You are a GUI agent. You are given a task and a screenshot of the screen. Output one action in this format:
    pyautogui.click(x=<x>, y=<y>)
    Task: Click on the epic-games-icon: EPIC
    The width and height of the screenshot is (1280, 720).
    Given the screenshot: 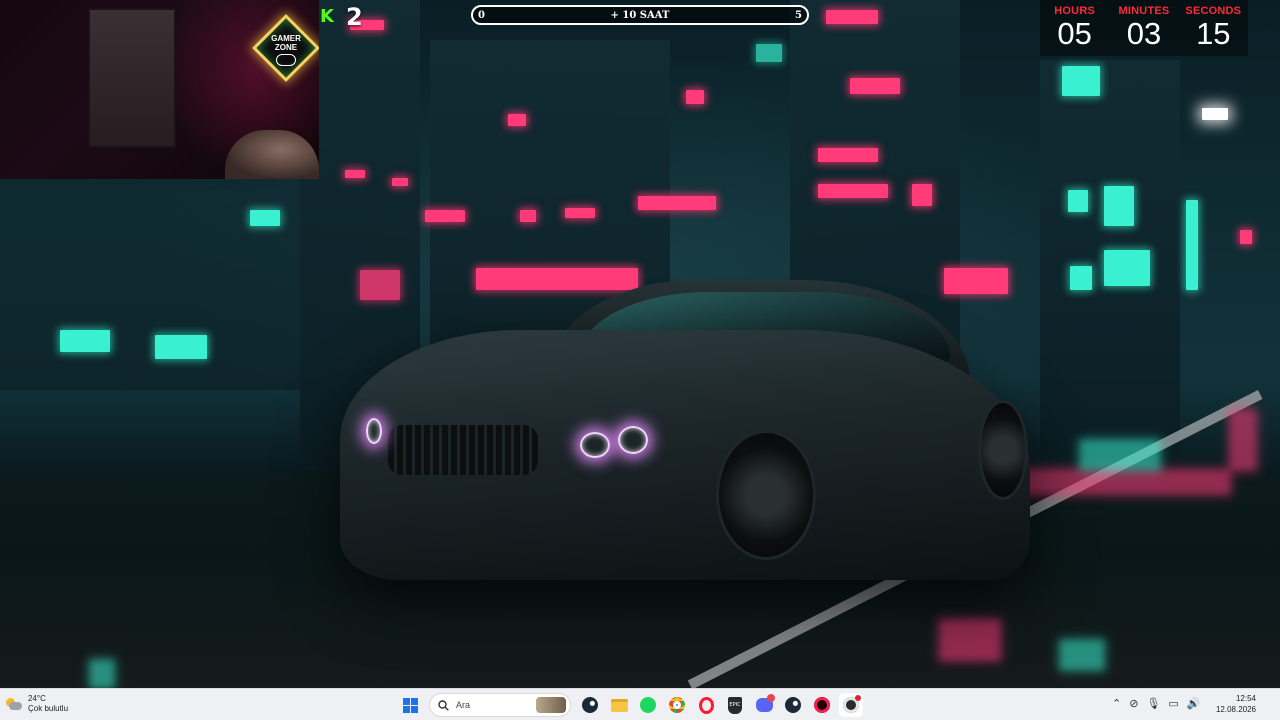 What is the action you would take?
    pyautogui.click(x=735, y=705)
    